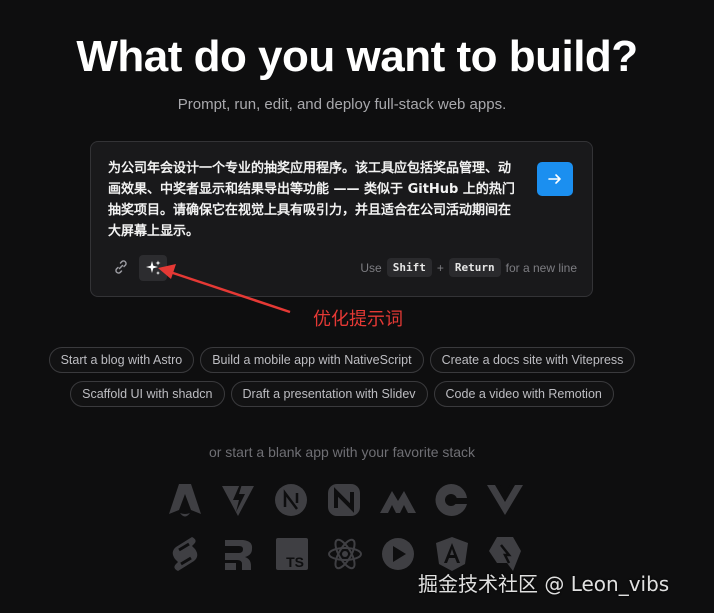  Describe the element at coordinates (184, 500) in the screenshot. I see `astro-icon` at that location.